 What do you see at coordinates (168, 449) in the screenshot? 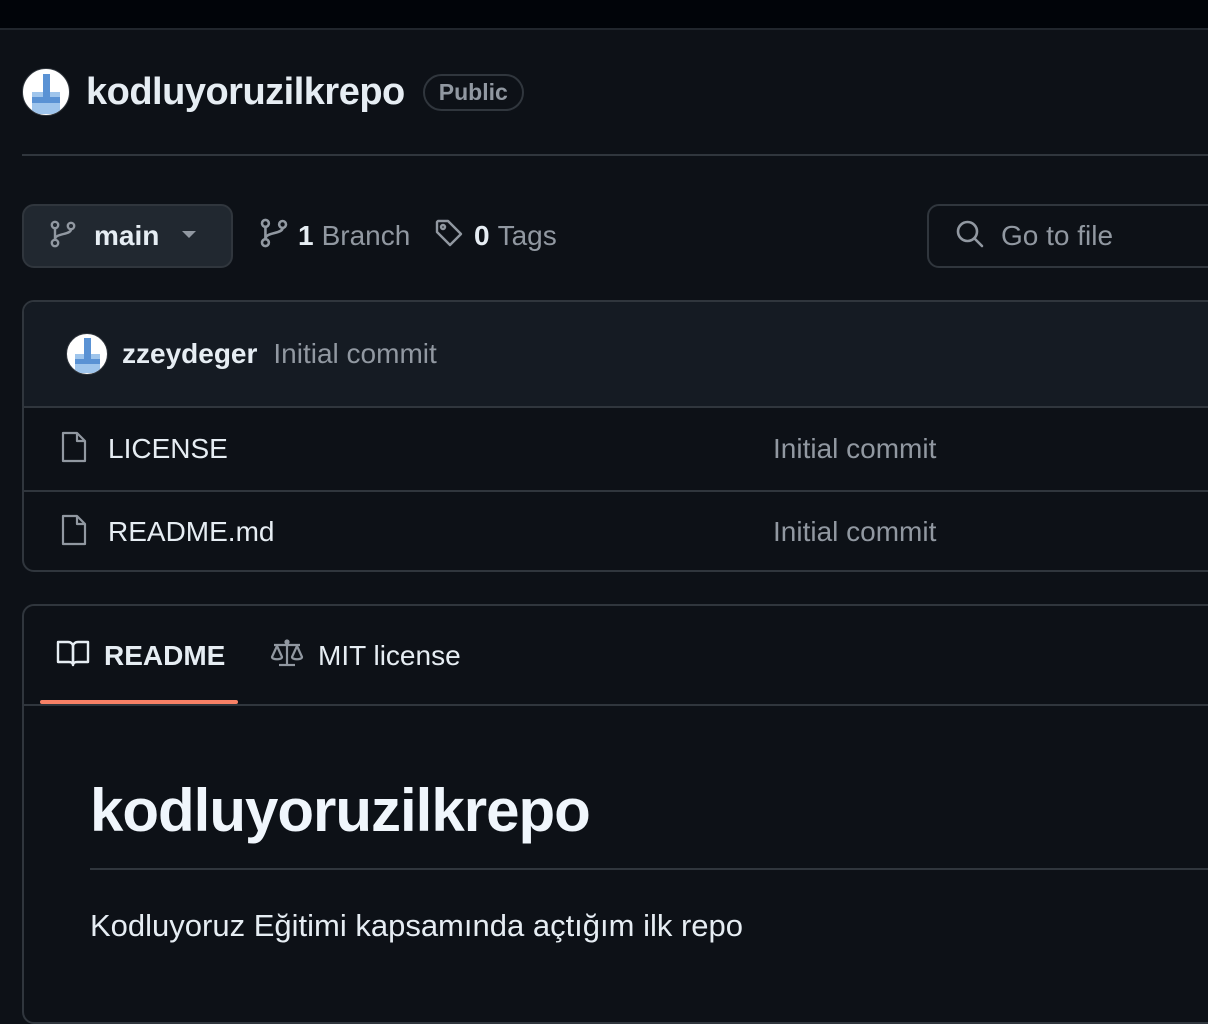
I see `file-name: LICENSE` at bounding box center [168, 449].